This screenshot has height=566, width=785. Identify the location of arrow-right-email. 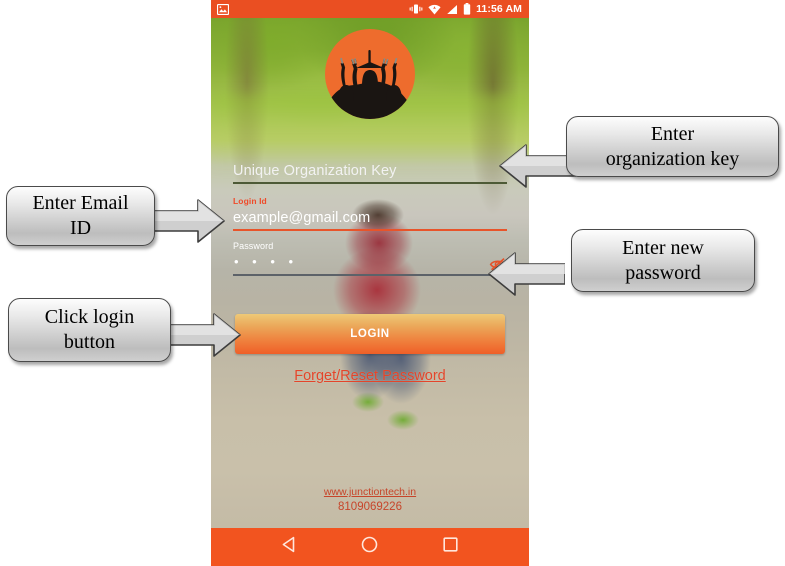
(186, 221).